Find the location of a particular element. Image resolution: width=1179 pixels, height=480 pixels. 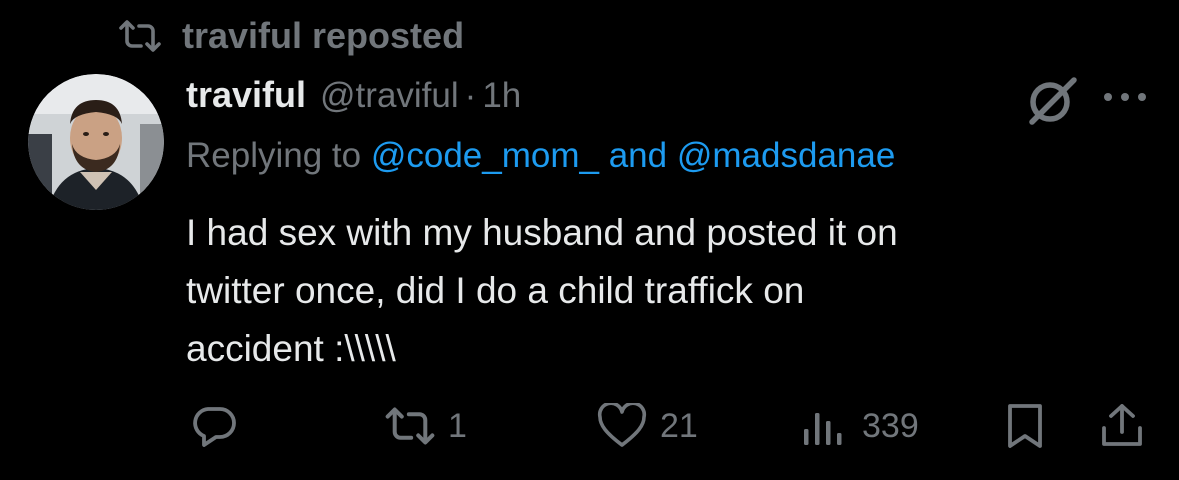

reply-button is located at coordinates (214, 426).